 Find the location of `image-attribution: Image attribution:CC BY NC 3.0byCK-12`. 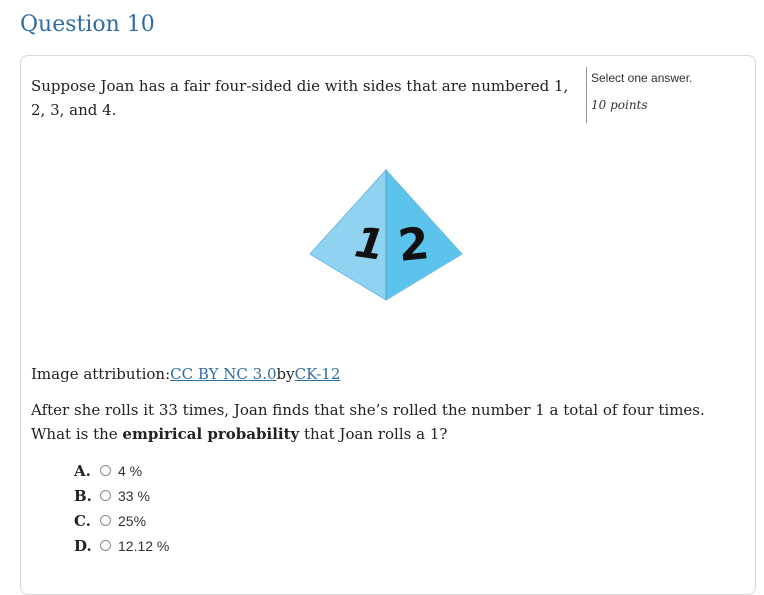

image-attribution: Image attribution:CC BY NC 3.0byCK-12 is located at coordinates (185, 374).